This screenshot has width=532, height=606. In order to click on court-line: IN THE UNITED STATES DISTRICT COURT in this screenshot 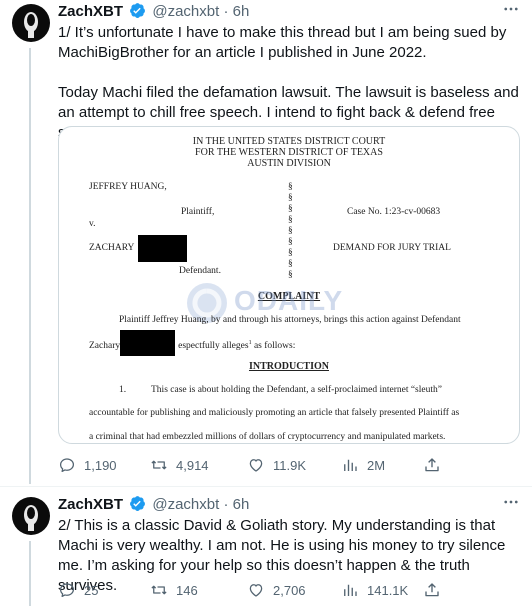, I will do `click(289, 141)`.